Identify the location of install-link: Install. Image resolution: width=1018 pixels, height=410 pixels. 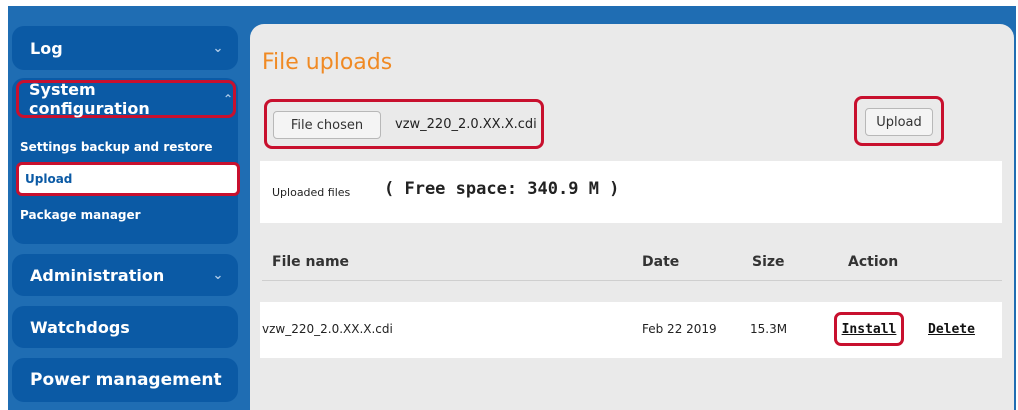
(869, 329).